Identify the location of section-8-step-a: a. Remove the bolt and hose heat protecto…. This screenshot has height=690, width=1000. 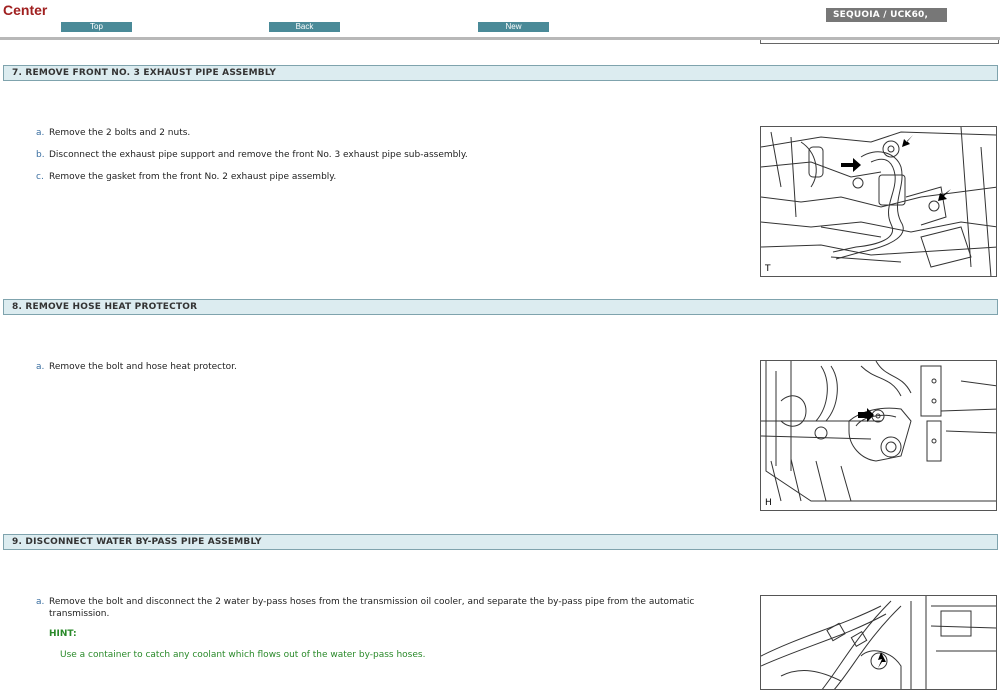
(386, 367).